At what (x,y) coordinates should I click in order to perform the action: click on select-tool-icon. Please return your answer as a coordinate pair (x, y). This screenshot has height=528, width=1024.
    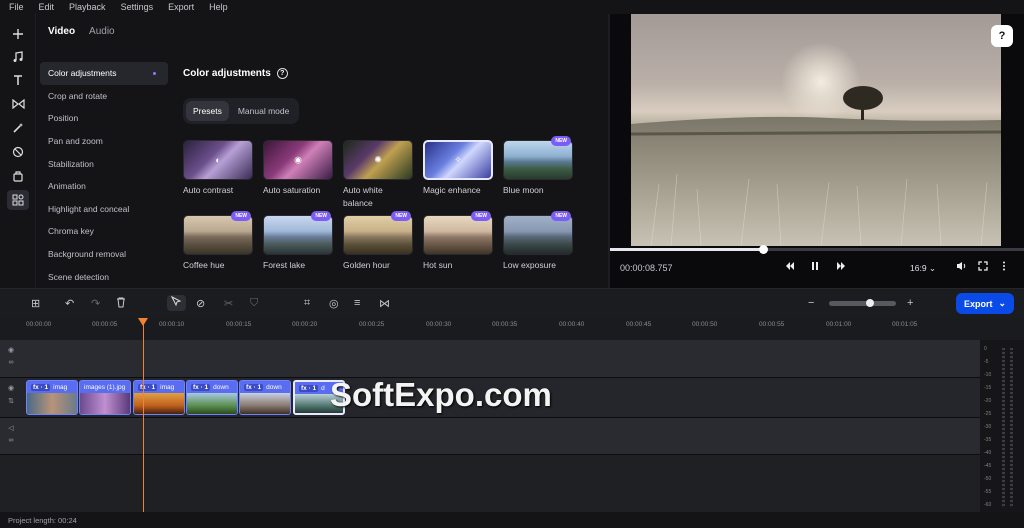
    Looking at the image, I should click on (176, 303).